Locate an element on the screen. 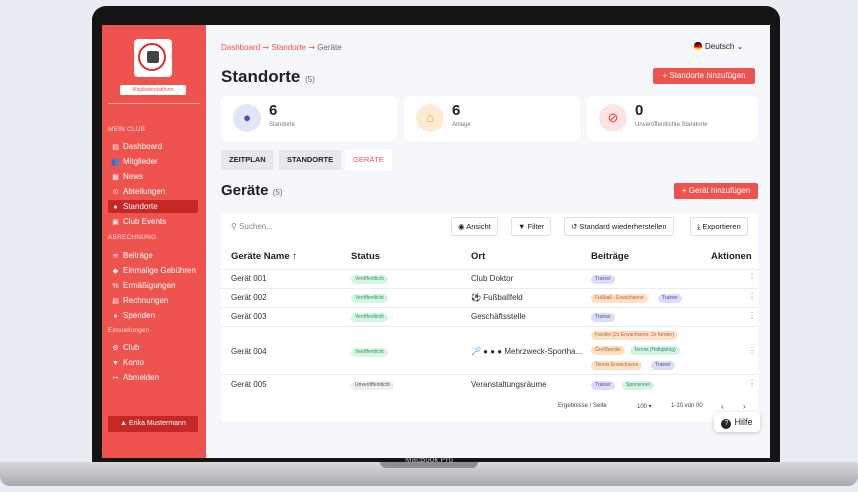  tab-devices: GERÄTE is located at coordinates (368, 160).